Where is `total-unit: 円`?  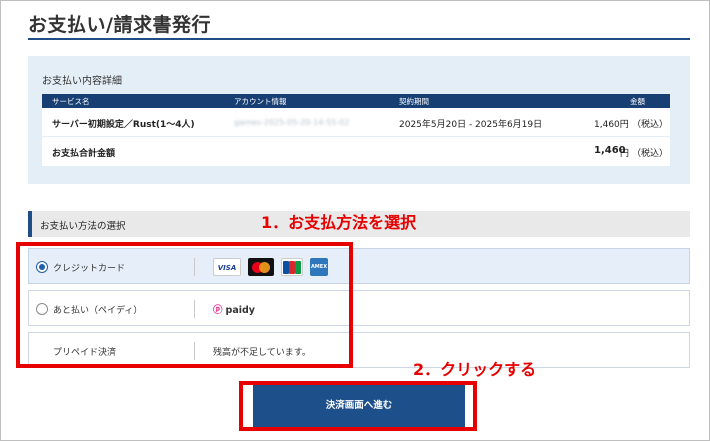 total-unit: 円 is located at coordinates (625, 154).